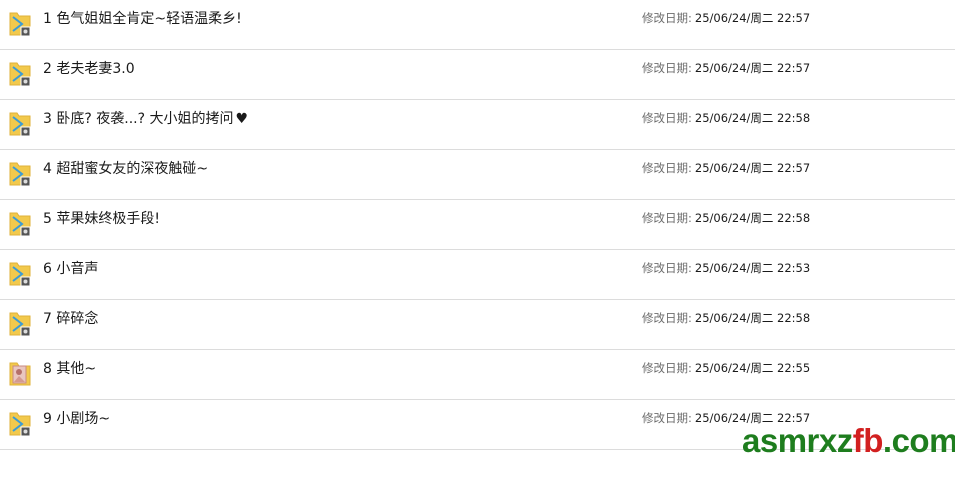 This screenshot has height=478, width=955. Describe the element at coordinates (477, 375) in the screenshot. I see `list-item: 8 其他~ 修改日期: 25/06/24/周二 22:55` at that location.